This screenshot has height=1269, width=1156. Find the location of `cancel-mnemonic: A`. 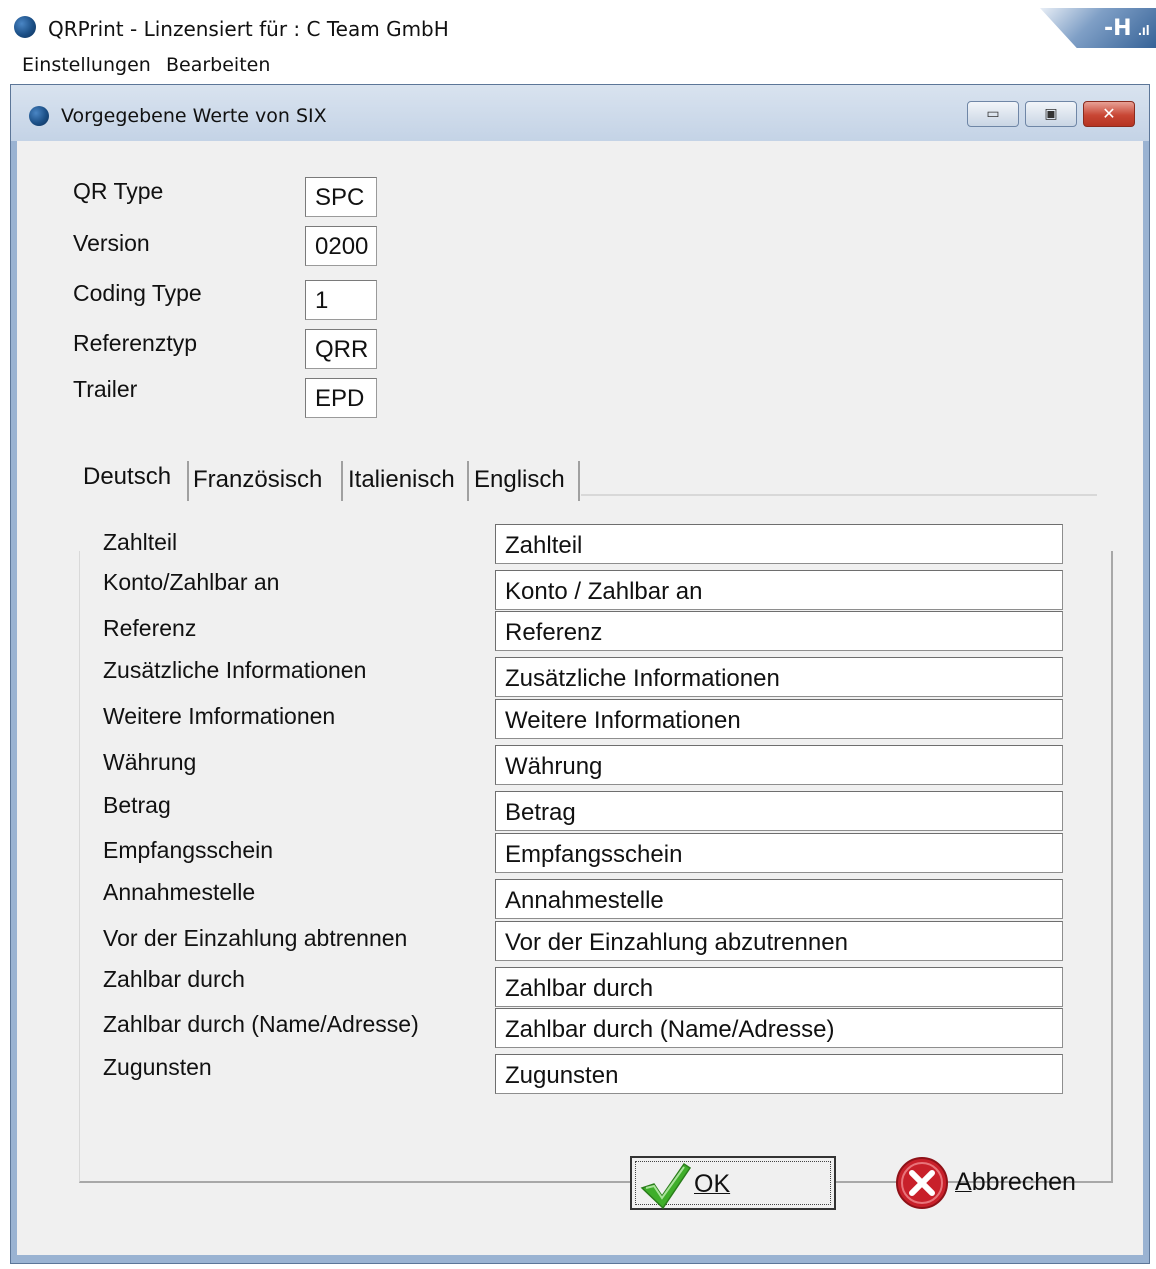

cancel-mnemonic: A is located at coordinates (963, 1182).